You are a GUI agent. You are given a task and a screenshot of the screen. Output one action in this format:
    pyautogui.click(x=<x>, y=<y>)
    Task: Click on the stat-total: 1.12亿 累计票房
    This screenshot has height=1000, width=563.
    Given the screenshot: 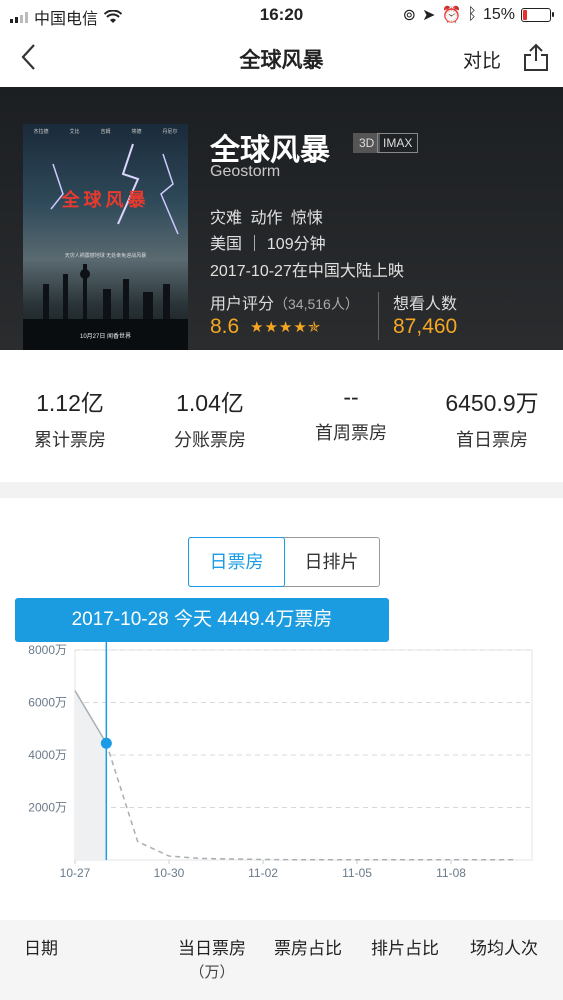 What is the action you would take?
    pyautogui.click(x=70, y=420)
    